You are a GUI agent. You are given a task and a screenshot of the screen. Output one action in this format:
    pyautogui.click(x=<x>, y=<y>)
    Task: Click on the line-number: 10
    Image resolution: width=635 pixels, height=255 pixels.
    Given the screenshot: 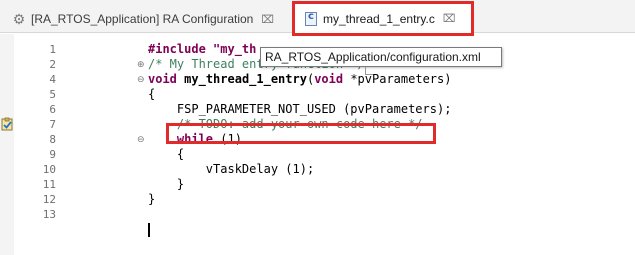 What is the action you would take?
    pyautogui.click(x=49, y=169)
    